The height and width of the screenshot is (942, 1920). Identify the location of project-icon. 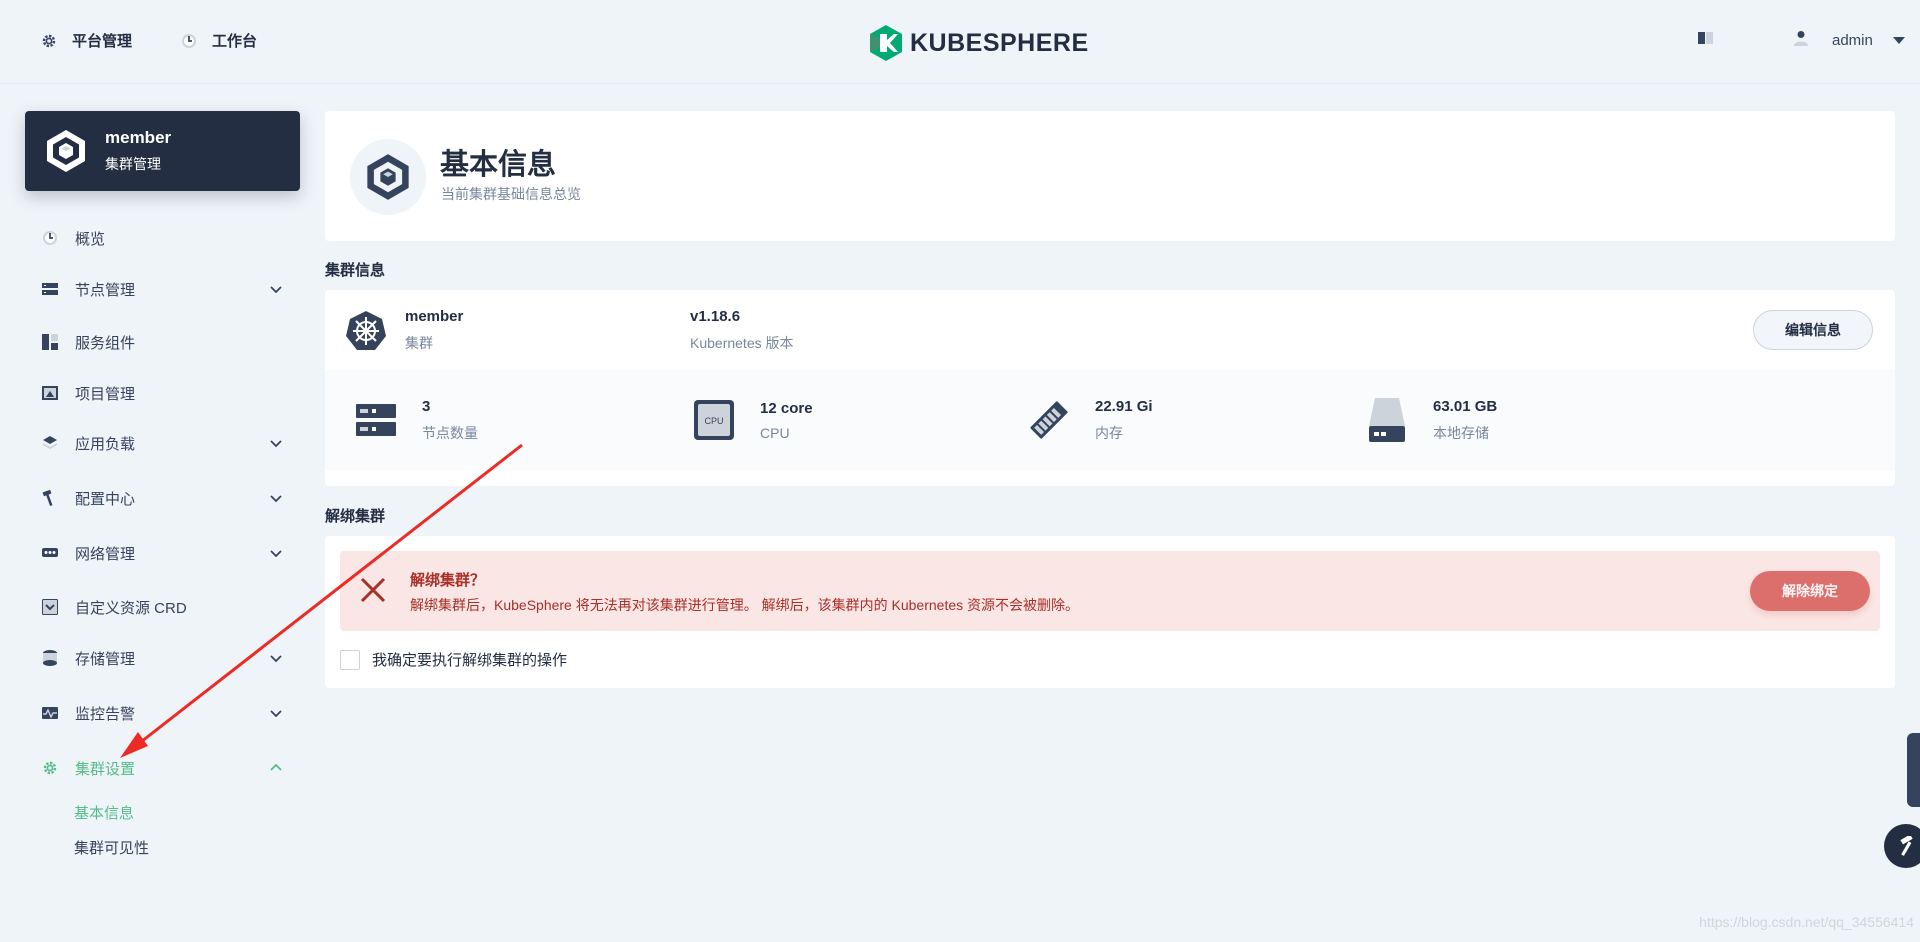
(50, 393).